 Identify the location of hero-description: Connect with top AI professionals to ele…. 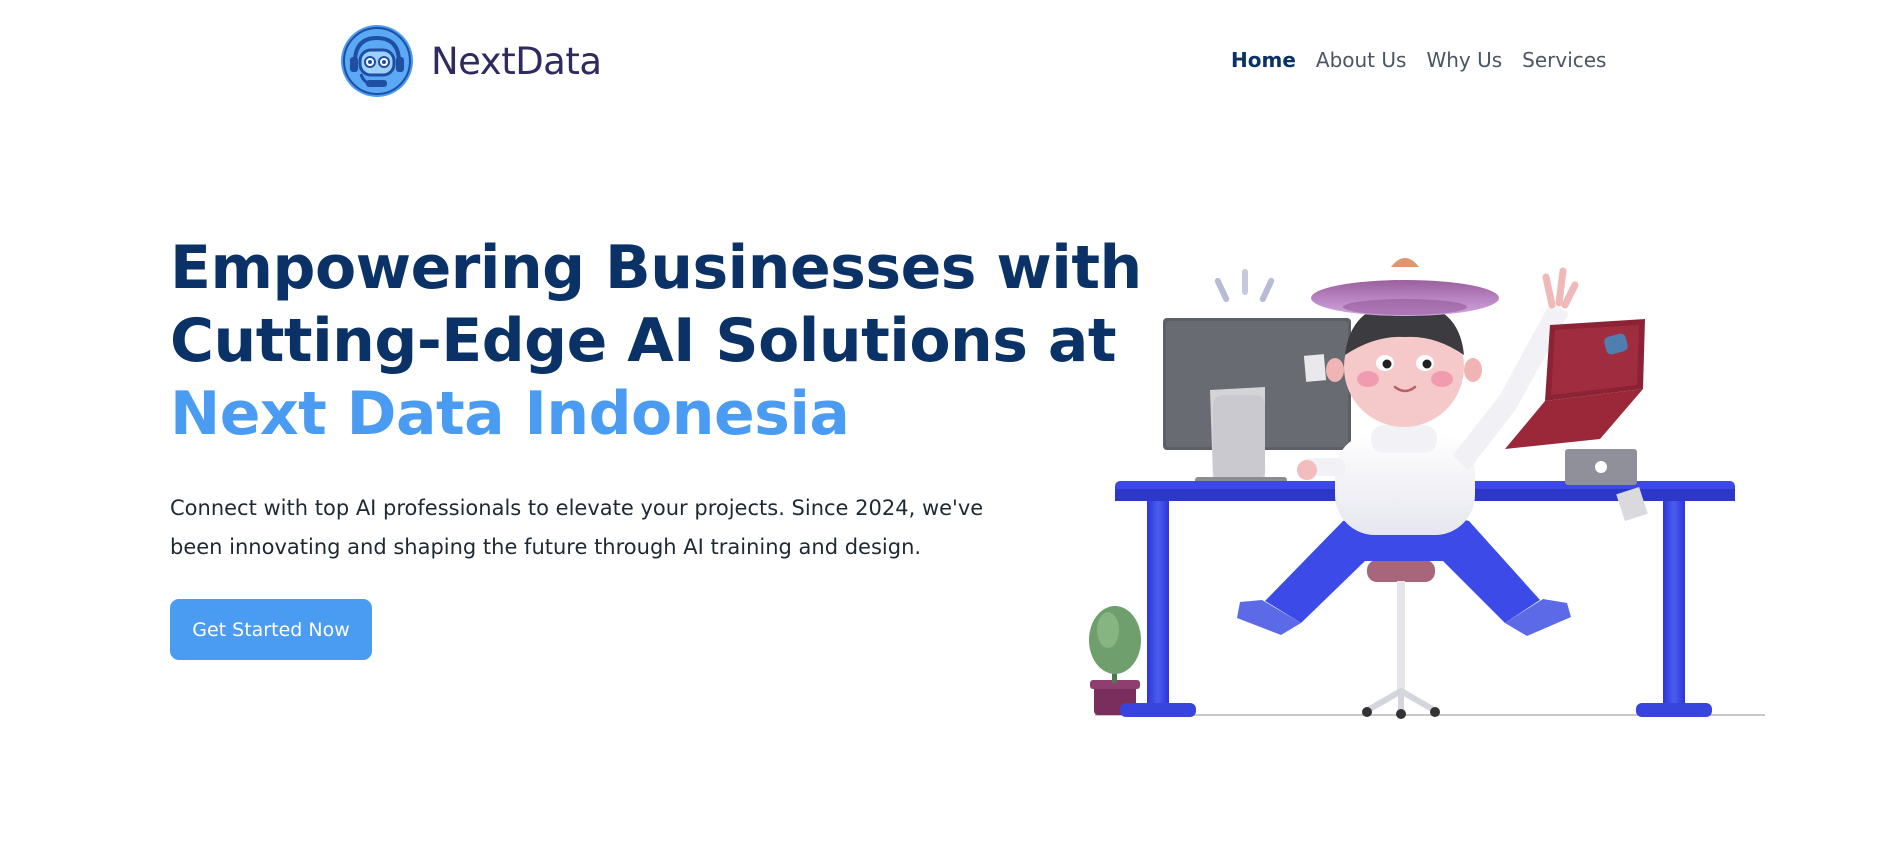
(577, 527).